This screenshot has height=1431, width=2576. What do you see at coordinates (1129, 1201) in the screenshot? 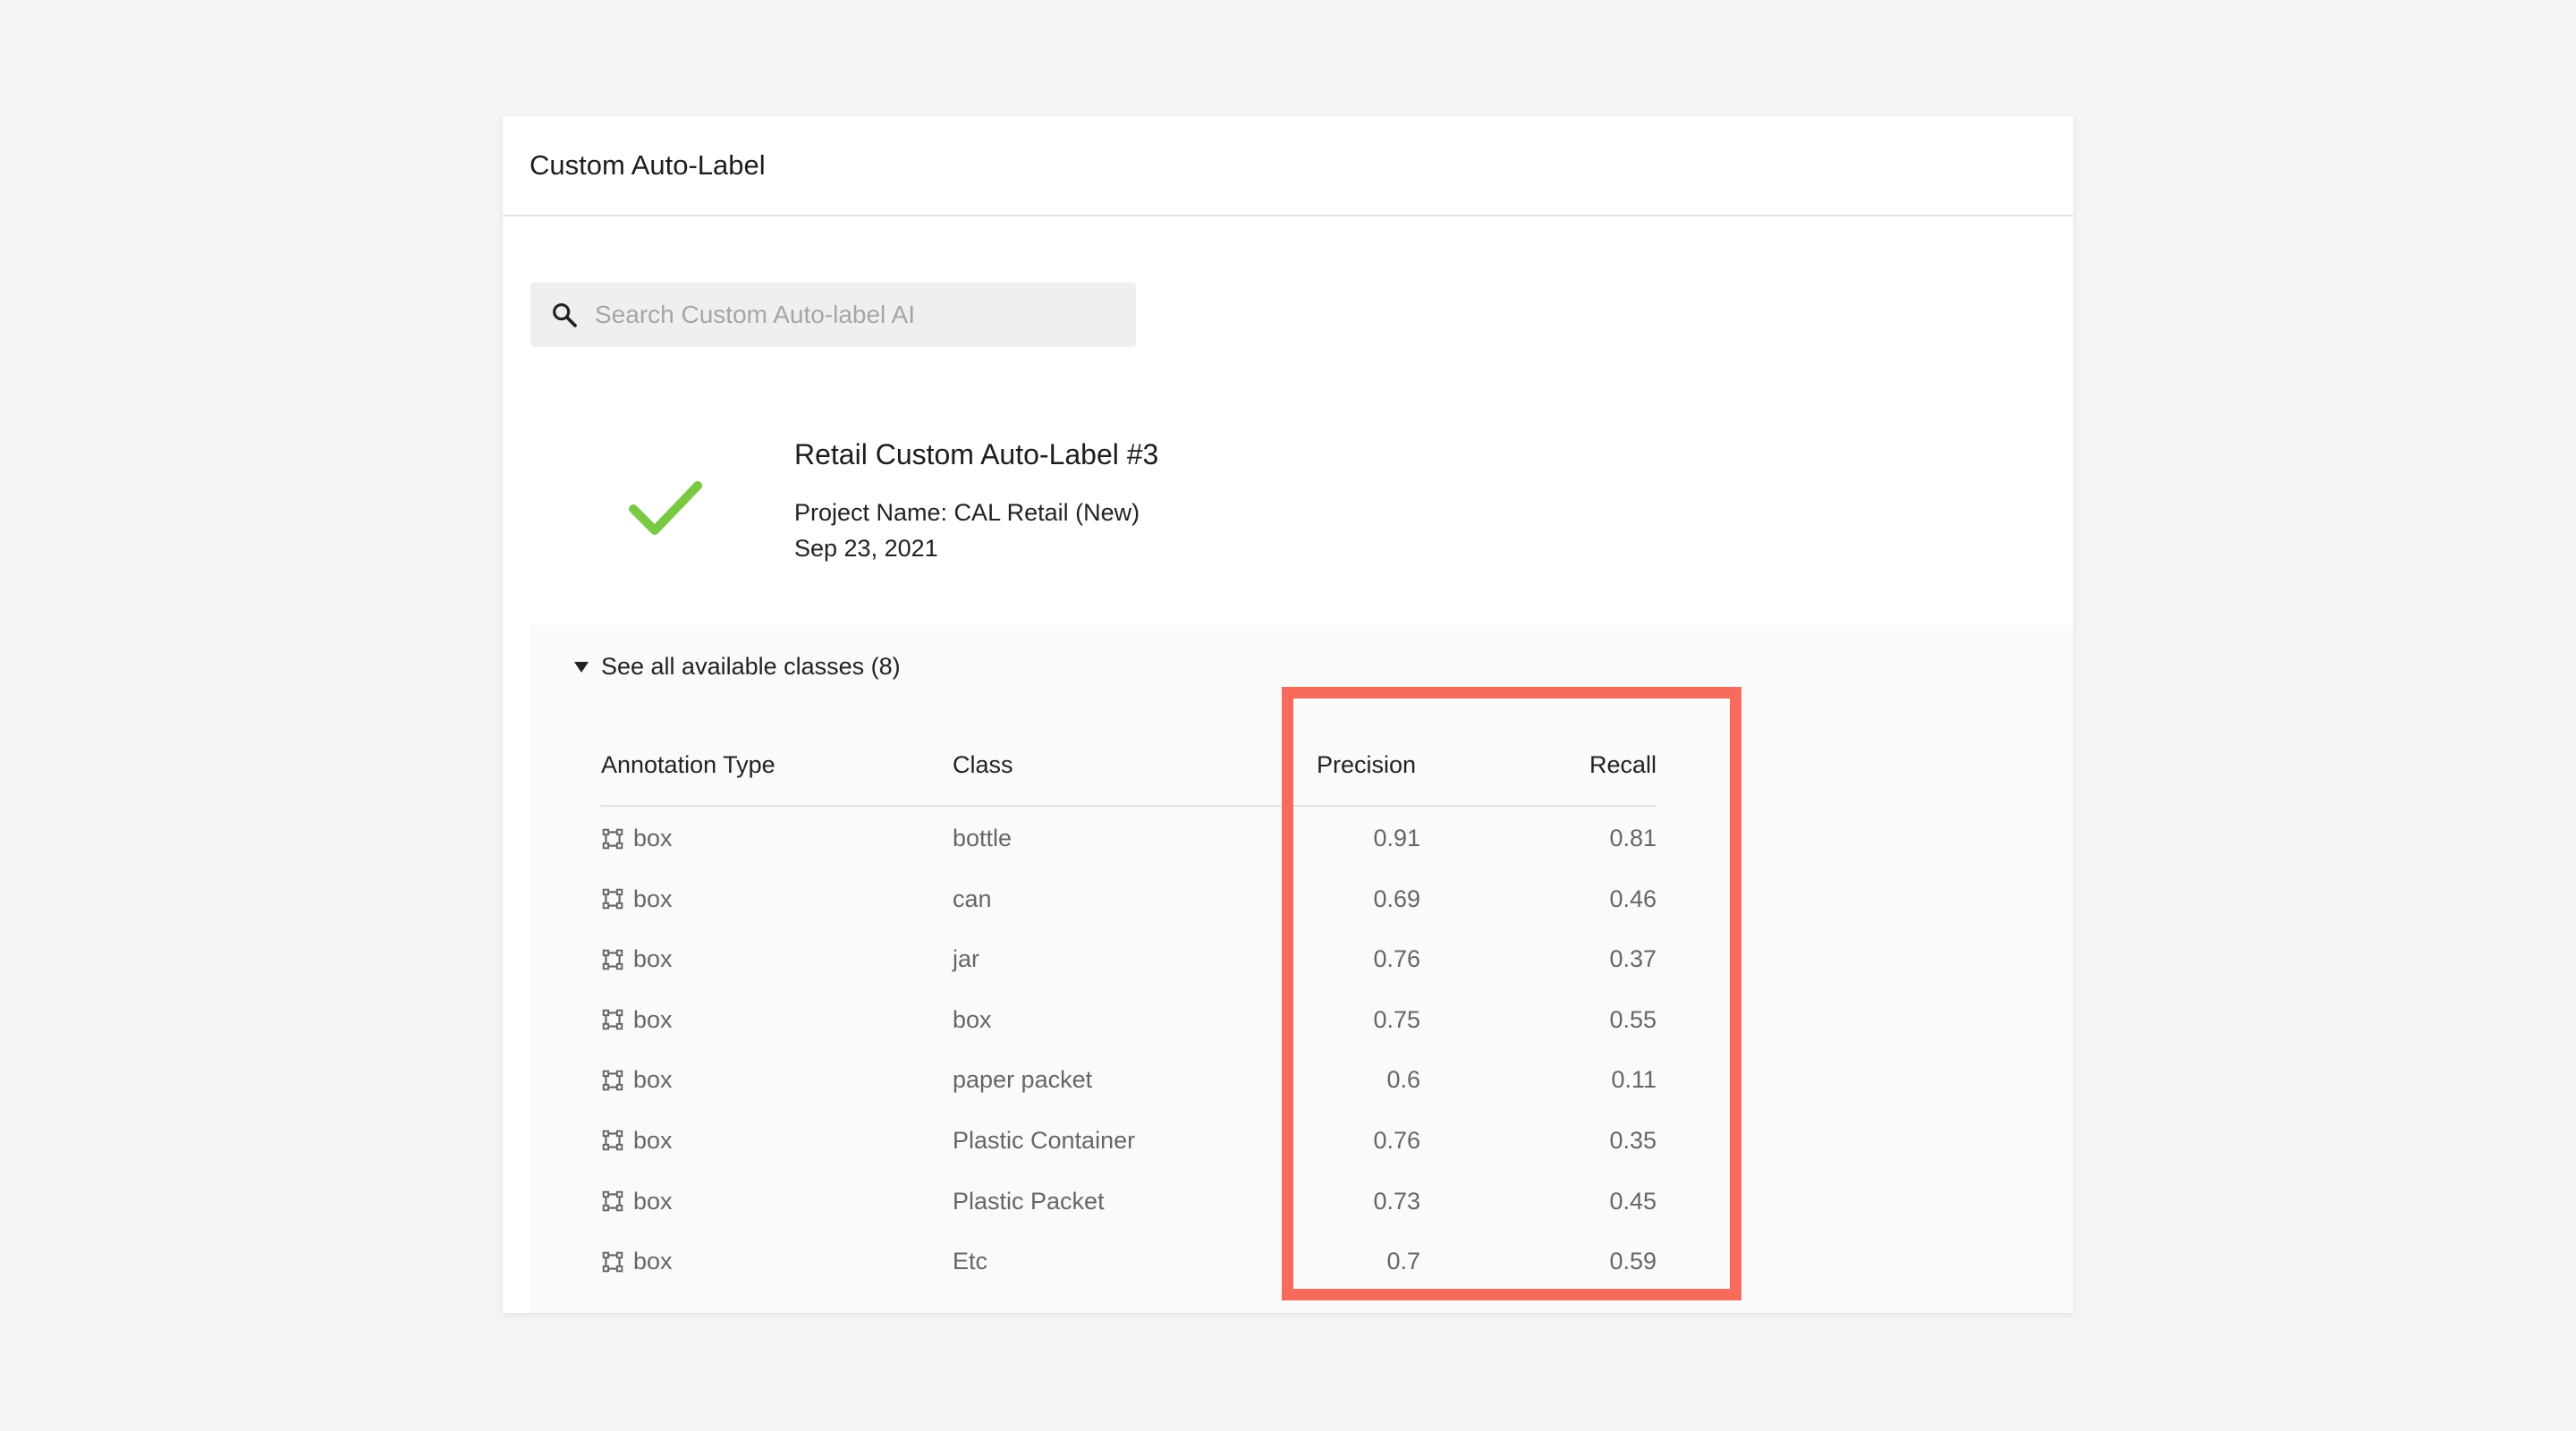
I see `table-row: box Plastic Packet 0.73 0.45` at bounding box center [1129, 1201].